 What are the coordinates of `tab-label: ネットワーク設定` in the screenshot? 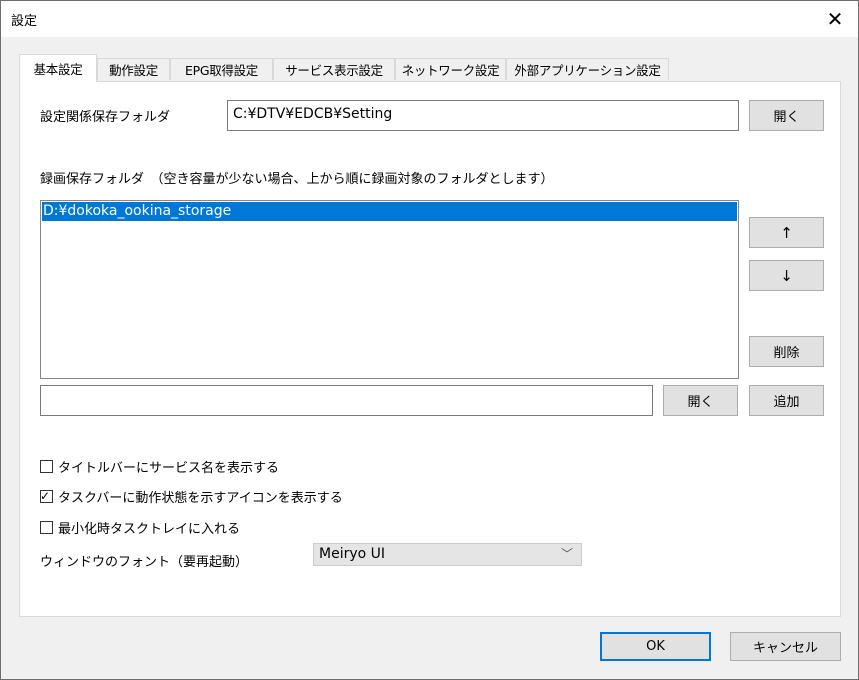 It's located at (450, 70).